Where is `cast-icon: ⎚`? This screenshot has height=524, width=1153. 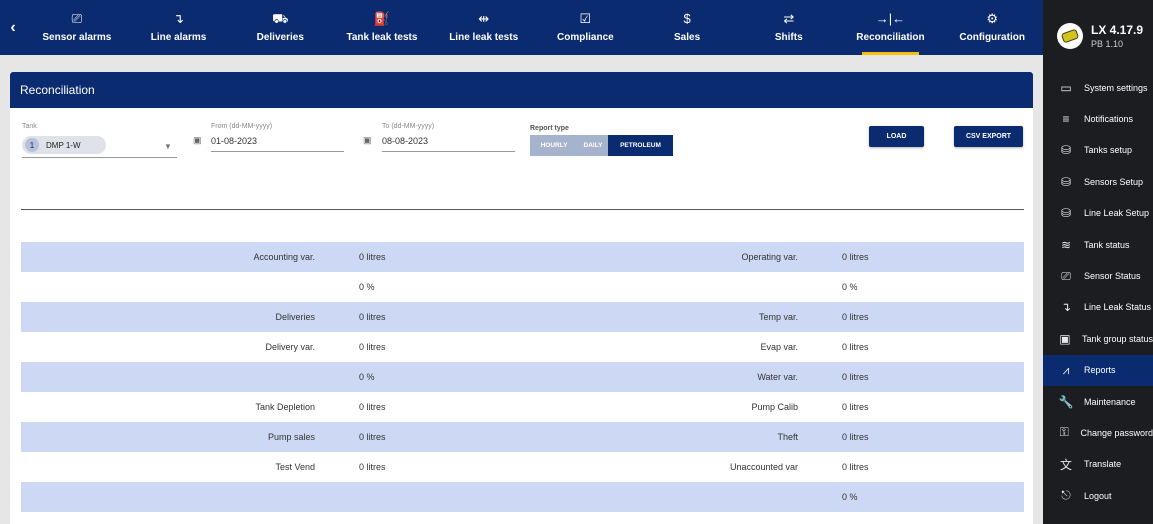 cast-icon: ⎚ is located at coordinates (77, 18).